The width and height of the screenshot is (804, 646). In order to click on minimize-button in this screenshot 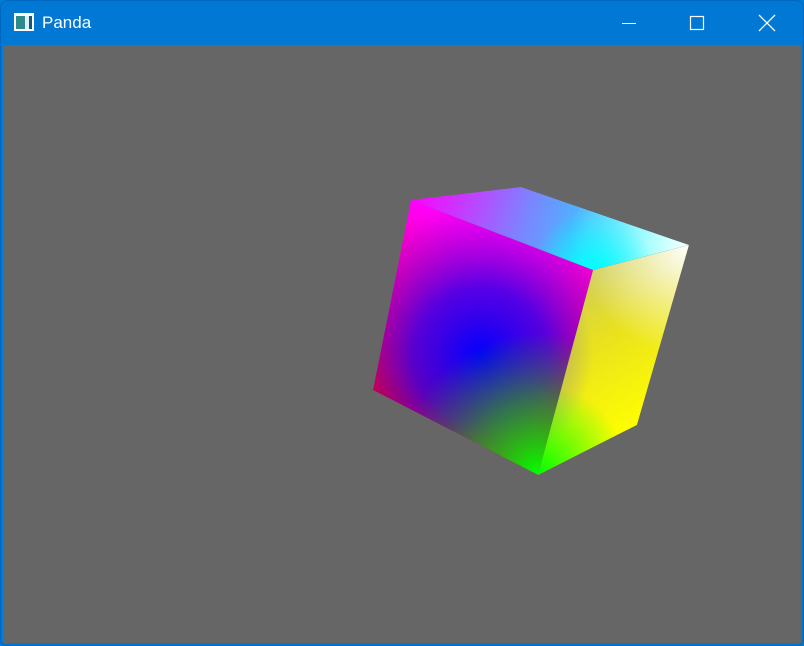, I will do `click(629, 23)`.